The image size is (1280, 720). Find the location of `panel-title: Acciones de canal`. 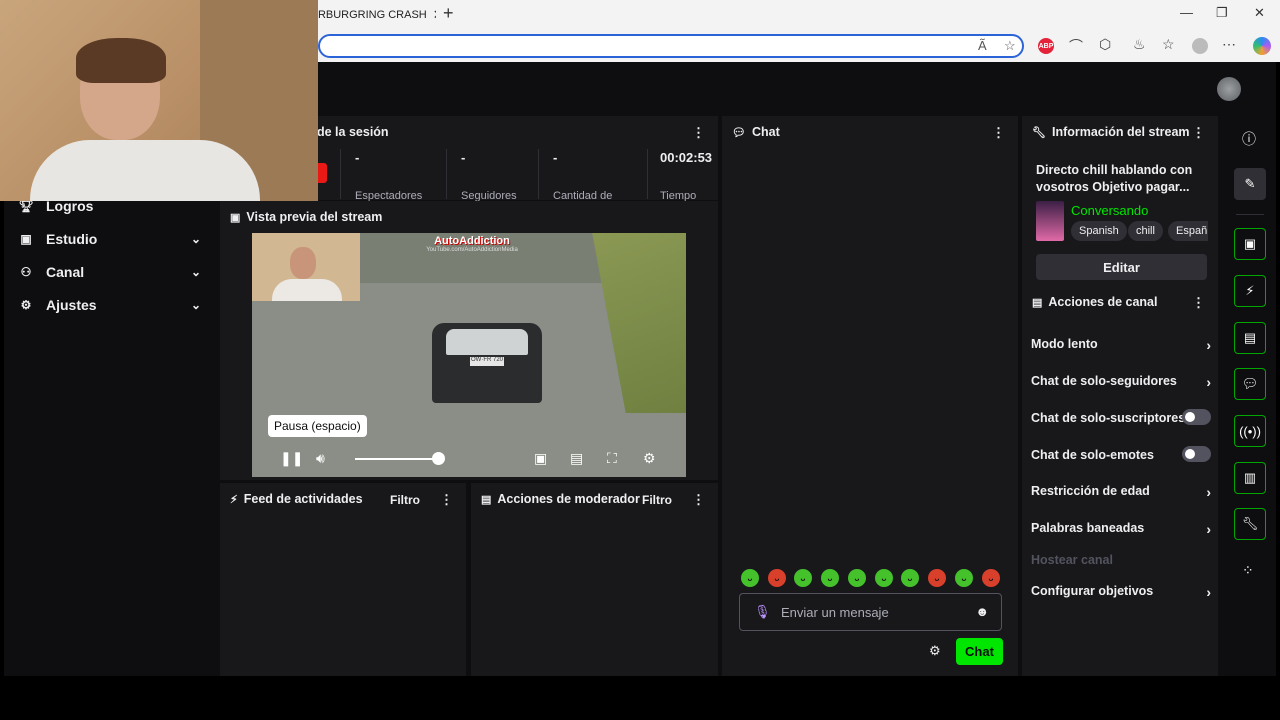

panel-title: Acciones de canal is located at coordinates (1103, 302).